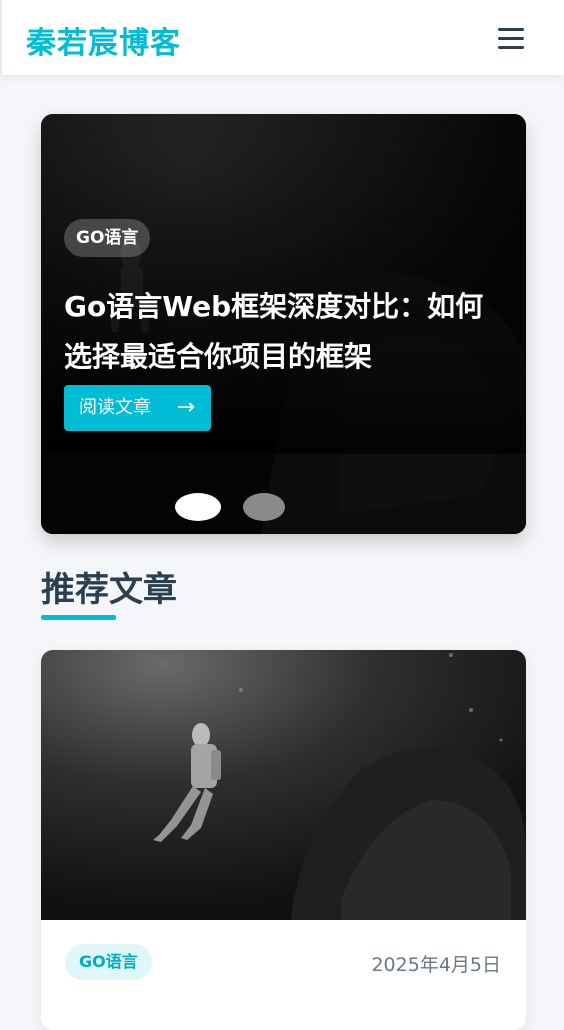 The height and width of the screenshot is (1030, 564). Describe the element at coordinates (103, 40) in the screenshot. I see `site-title: 秦若宸博客` at that location.